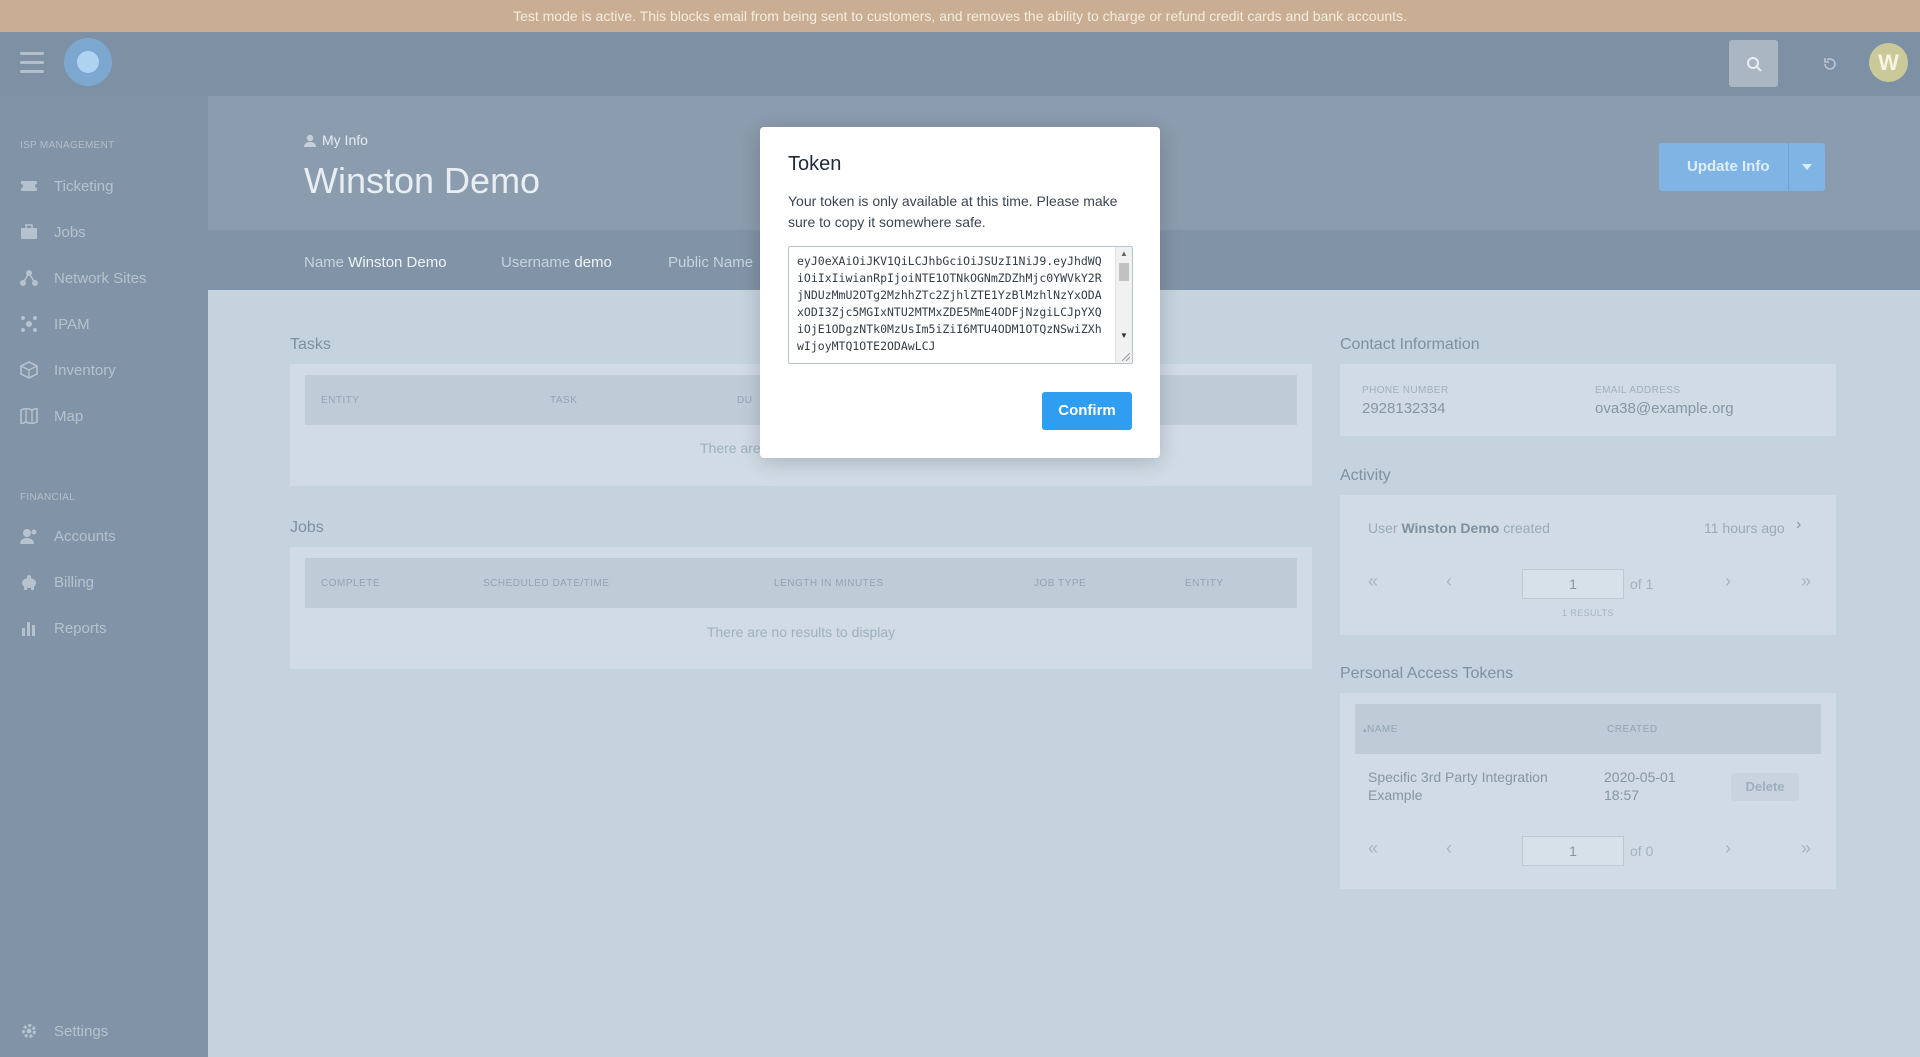 This screenshot has height=1057, width=1920. Describe the element at coordinates (1125, 356) in the screenshot. I see `resize-grip-icon` at that location.